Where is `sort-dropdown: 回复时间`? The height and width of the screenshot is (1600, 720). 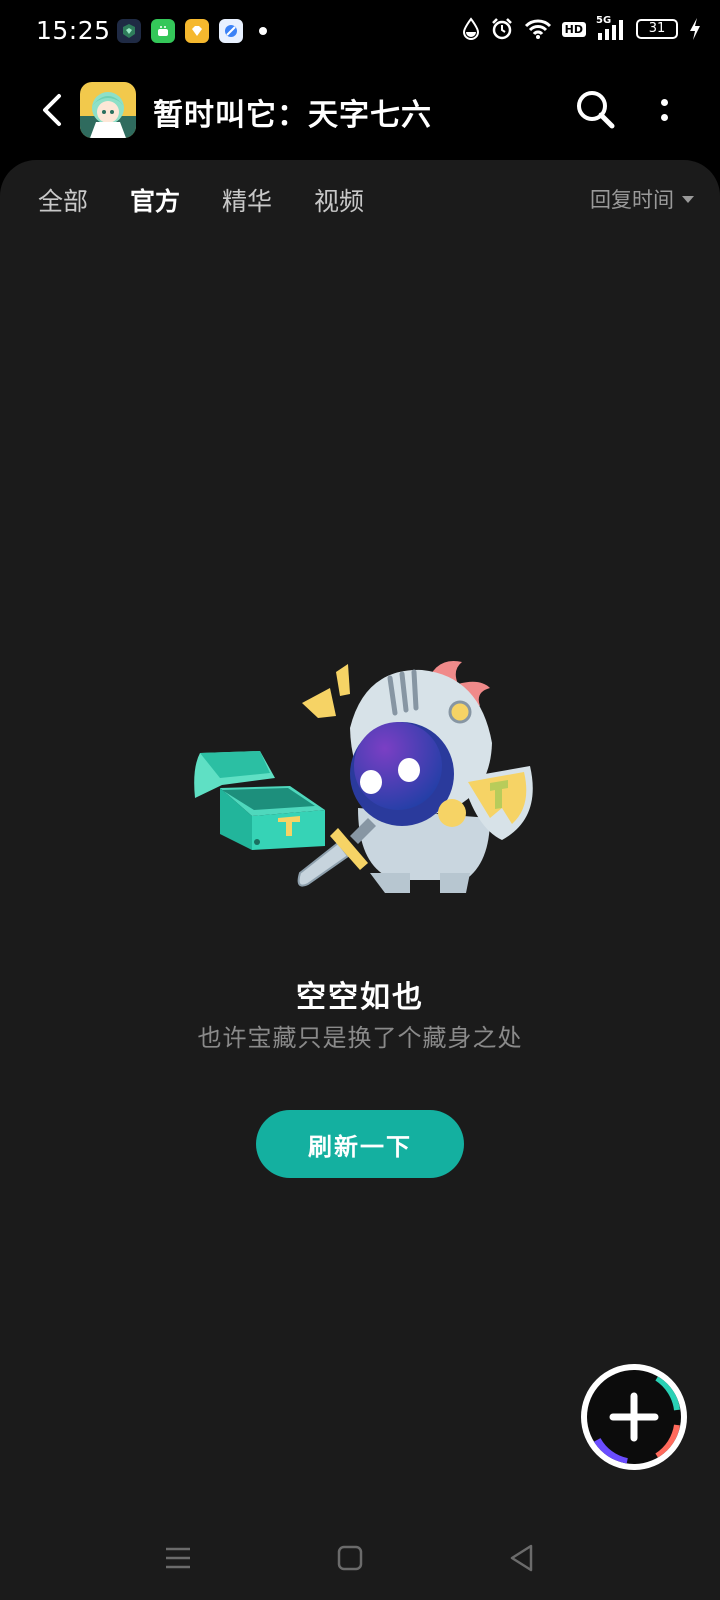 sort-dropdown: 回复时间 is located at coordinates (642, 199).